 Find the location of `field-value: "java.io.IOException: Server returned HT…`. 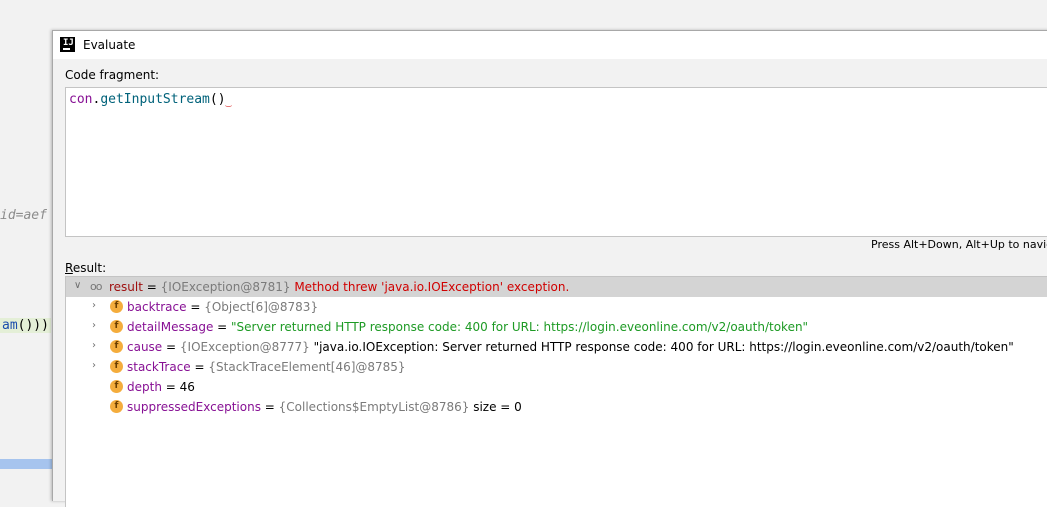

field-value: "java.io.IOException: Server returned HT… is located at coordinates (663, 347).